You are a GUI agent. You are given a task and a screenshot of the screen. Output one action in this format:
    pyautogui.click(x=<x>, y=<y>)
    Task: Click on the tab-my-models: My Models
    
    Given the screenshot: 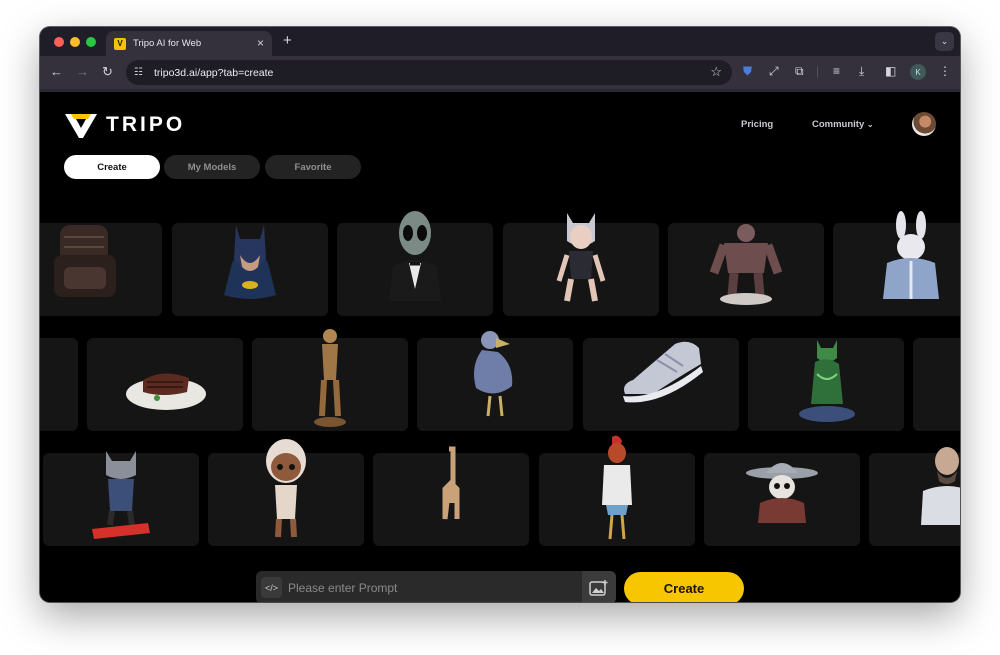 What is the action you would take?
    pyautogui.click(x=212, y=167)
    